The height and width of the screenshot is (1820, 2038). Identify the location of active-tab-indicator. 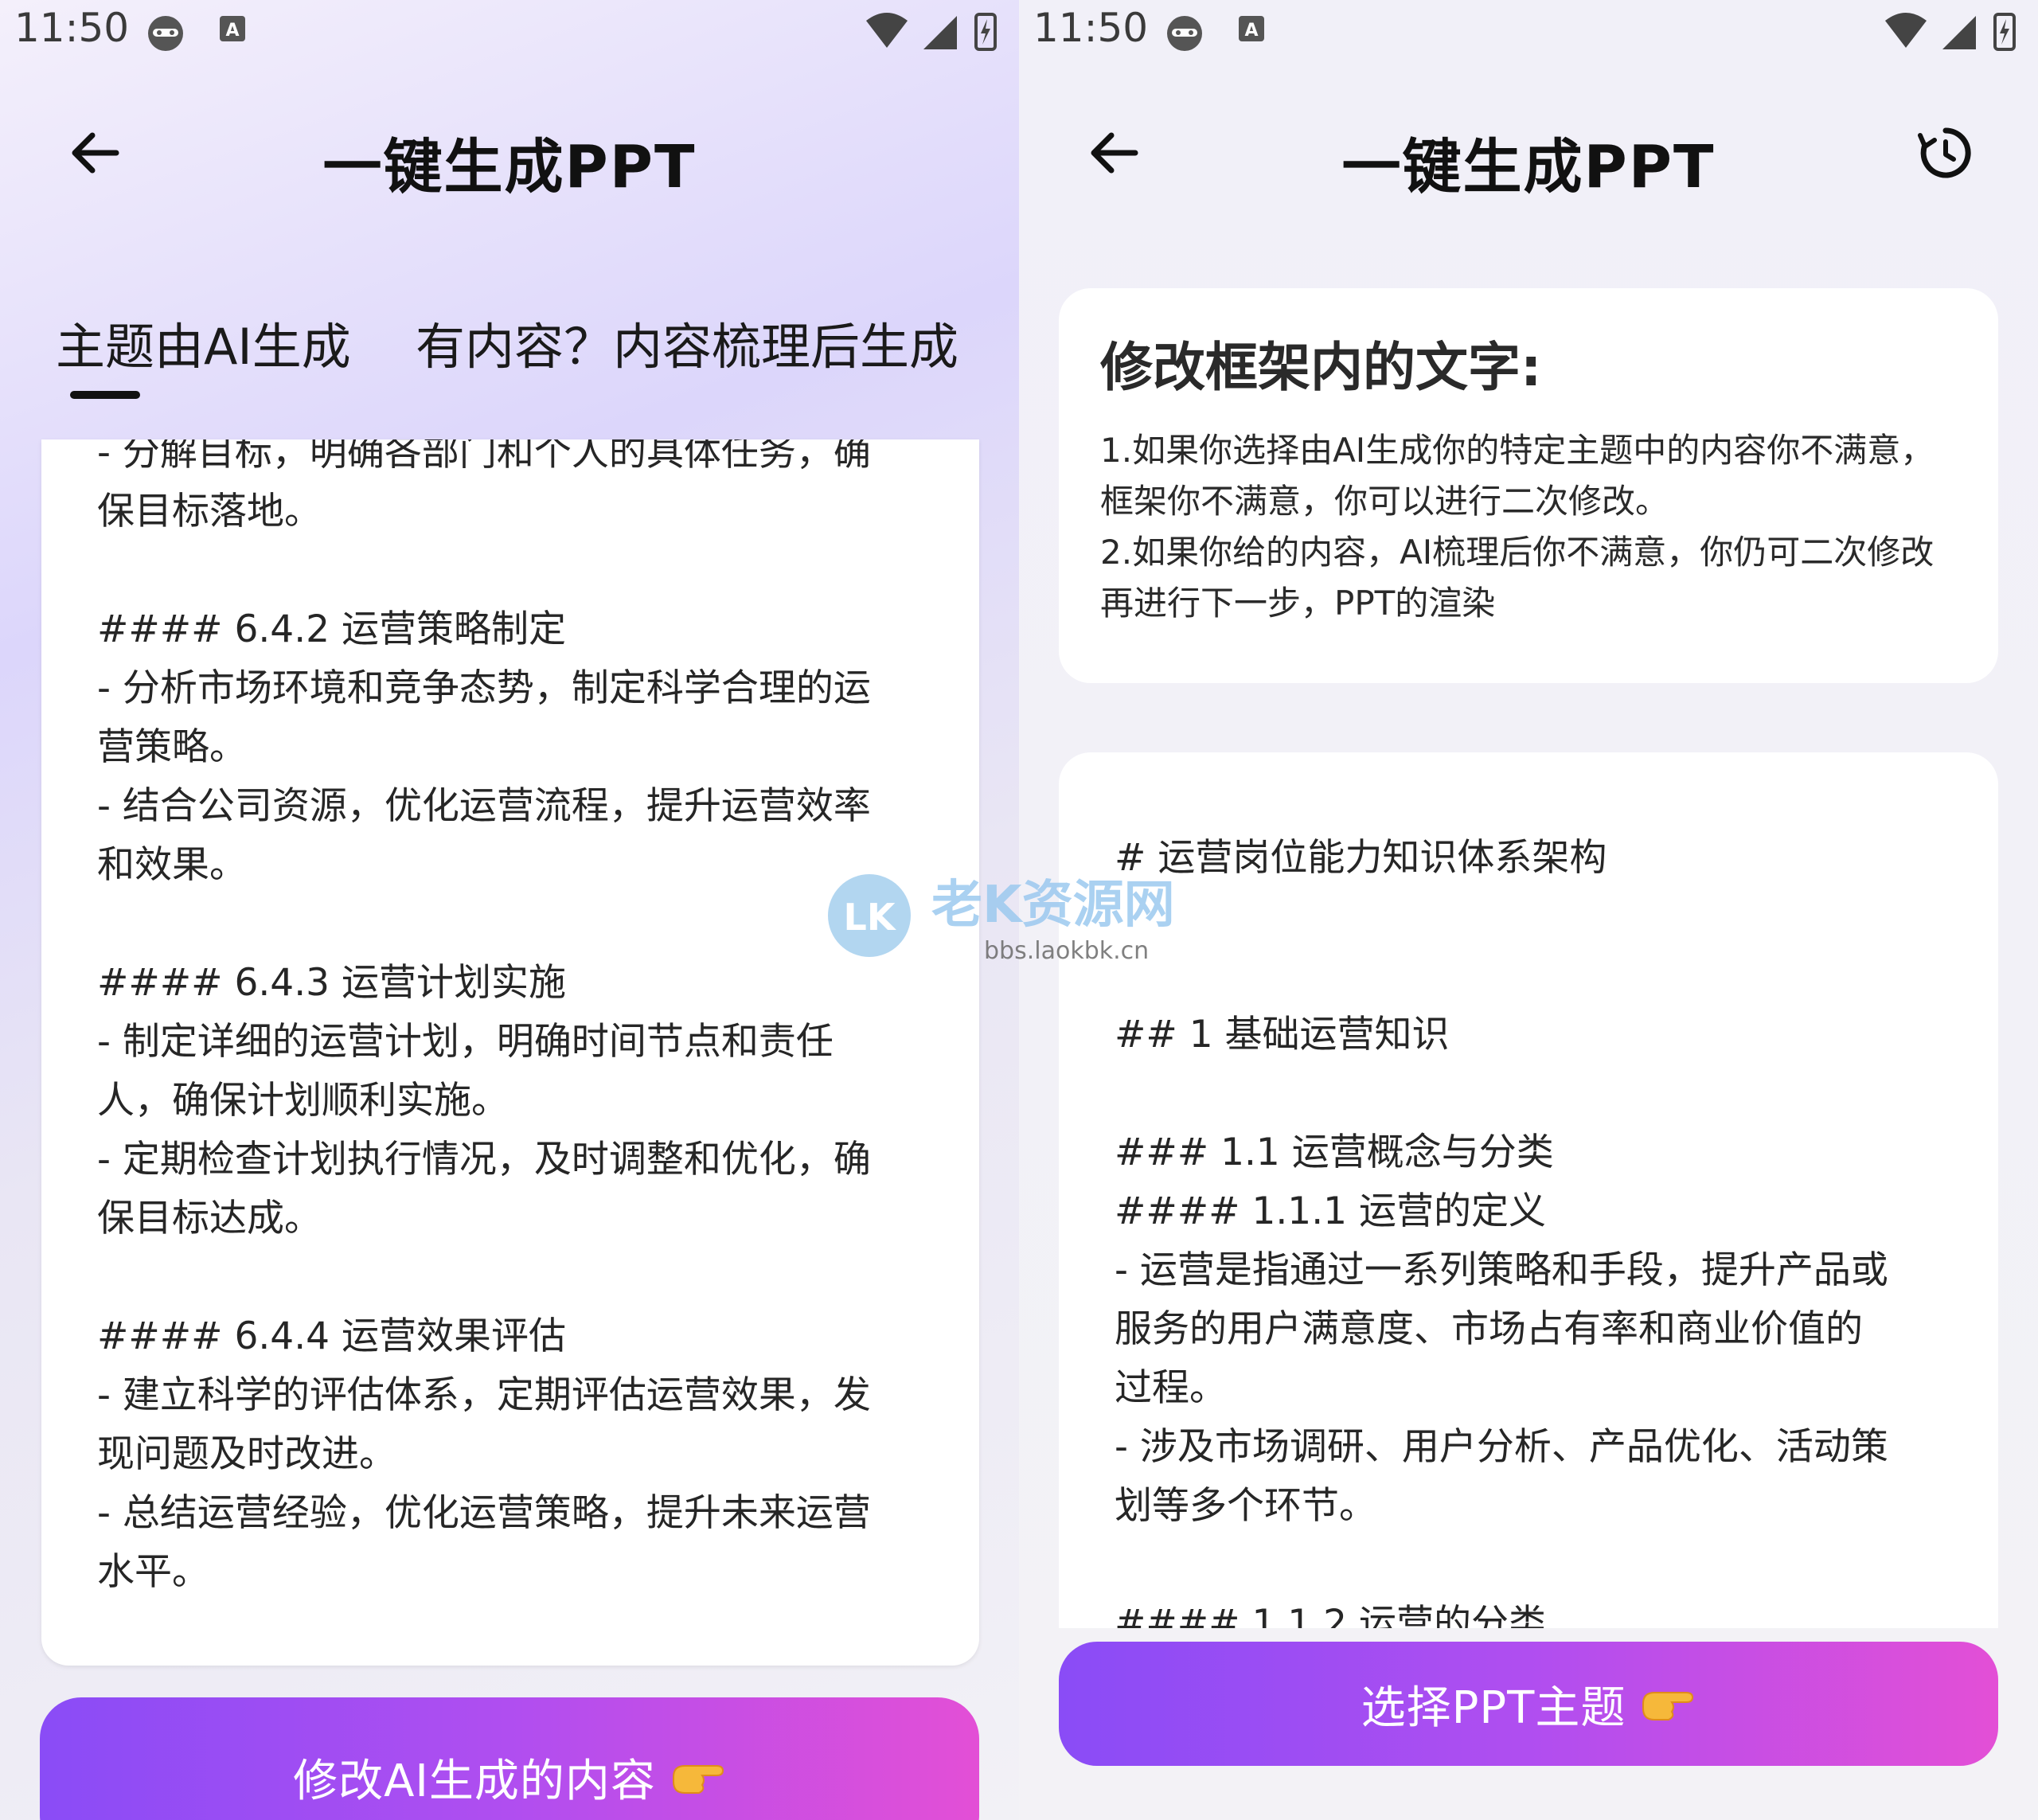
(105, 395).